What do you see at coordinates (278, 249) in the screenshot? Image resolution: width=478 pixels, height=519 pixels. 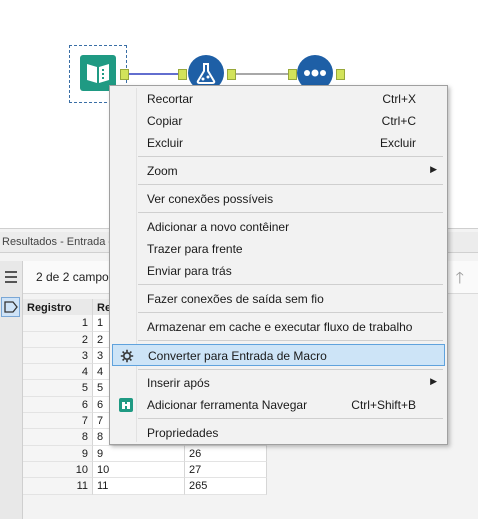 I see `menu-item-bring-front: Trazer para frente` at bounding box center [278, 249].